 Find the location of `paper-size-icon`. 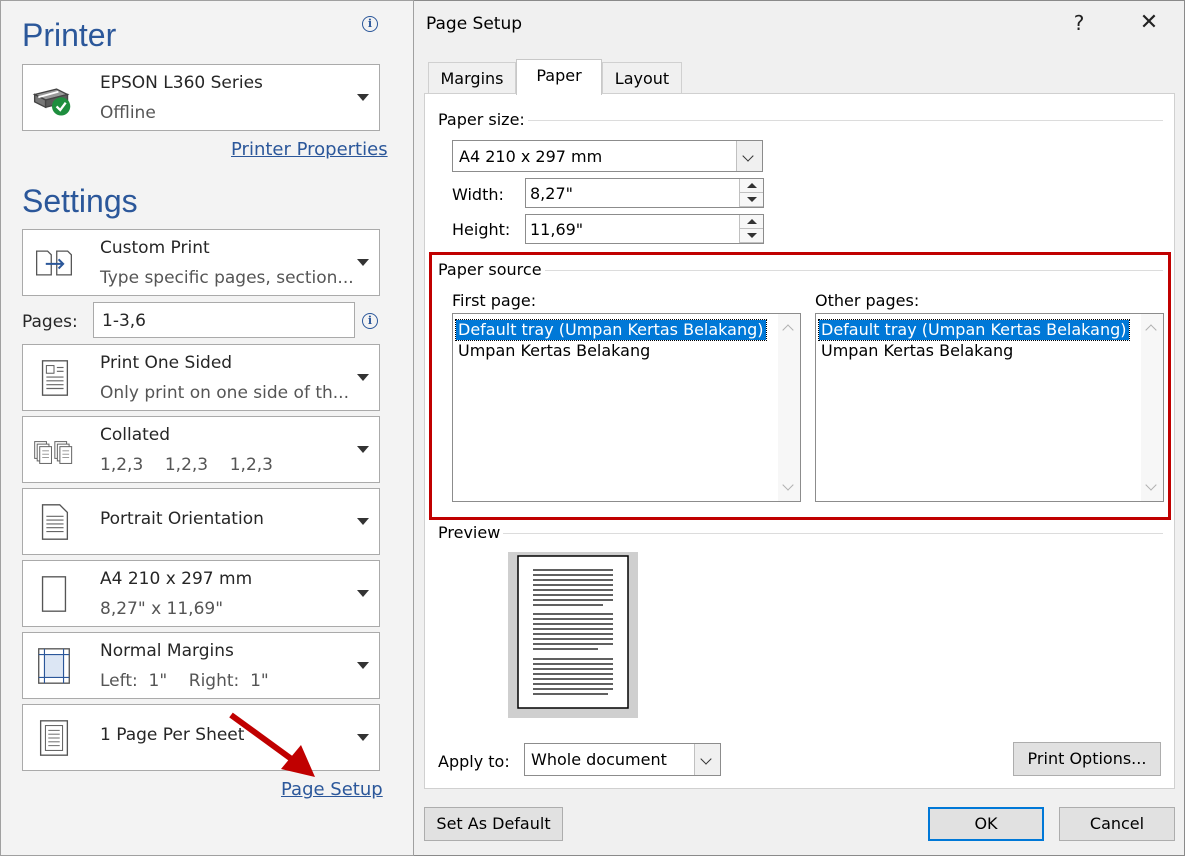

paper-size-icon is located at coordinates (54, 594).